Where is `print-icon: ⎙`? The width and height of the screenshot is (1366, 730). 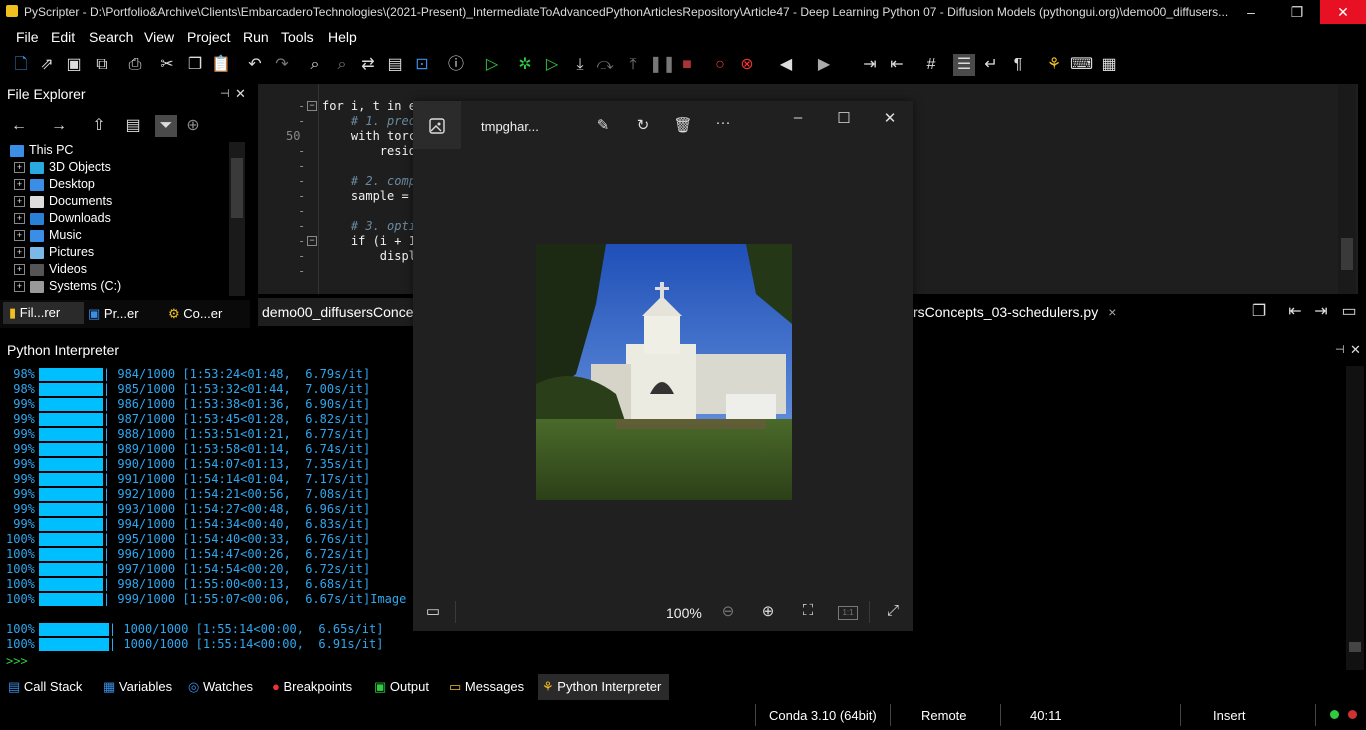
print-icon: ⎙ is located at coordinates (135, 65).